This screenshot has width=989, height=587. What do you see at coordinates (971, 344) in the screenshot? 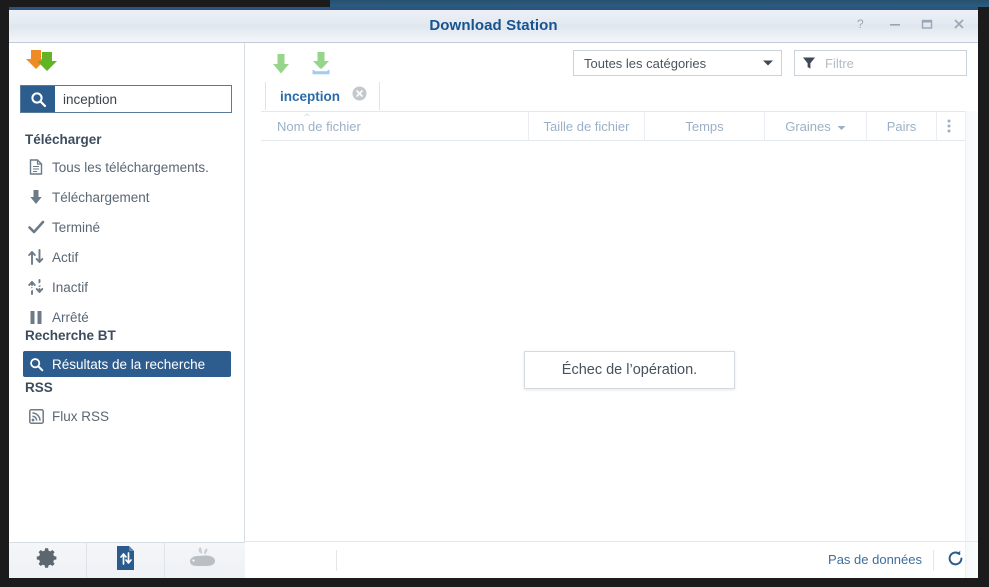
I see `results-table-scrollbar` at bounding box center [971, 344].